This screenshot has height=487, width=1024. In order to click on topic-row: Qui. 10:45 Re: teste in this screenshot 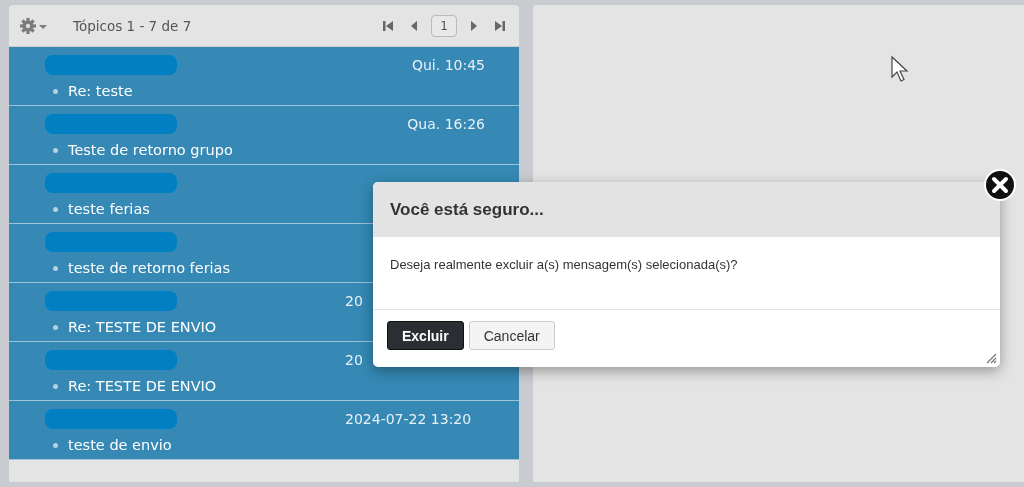, I will do `click(264, 76)`.